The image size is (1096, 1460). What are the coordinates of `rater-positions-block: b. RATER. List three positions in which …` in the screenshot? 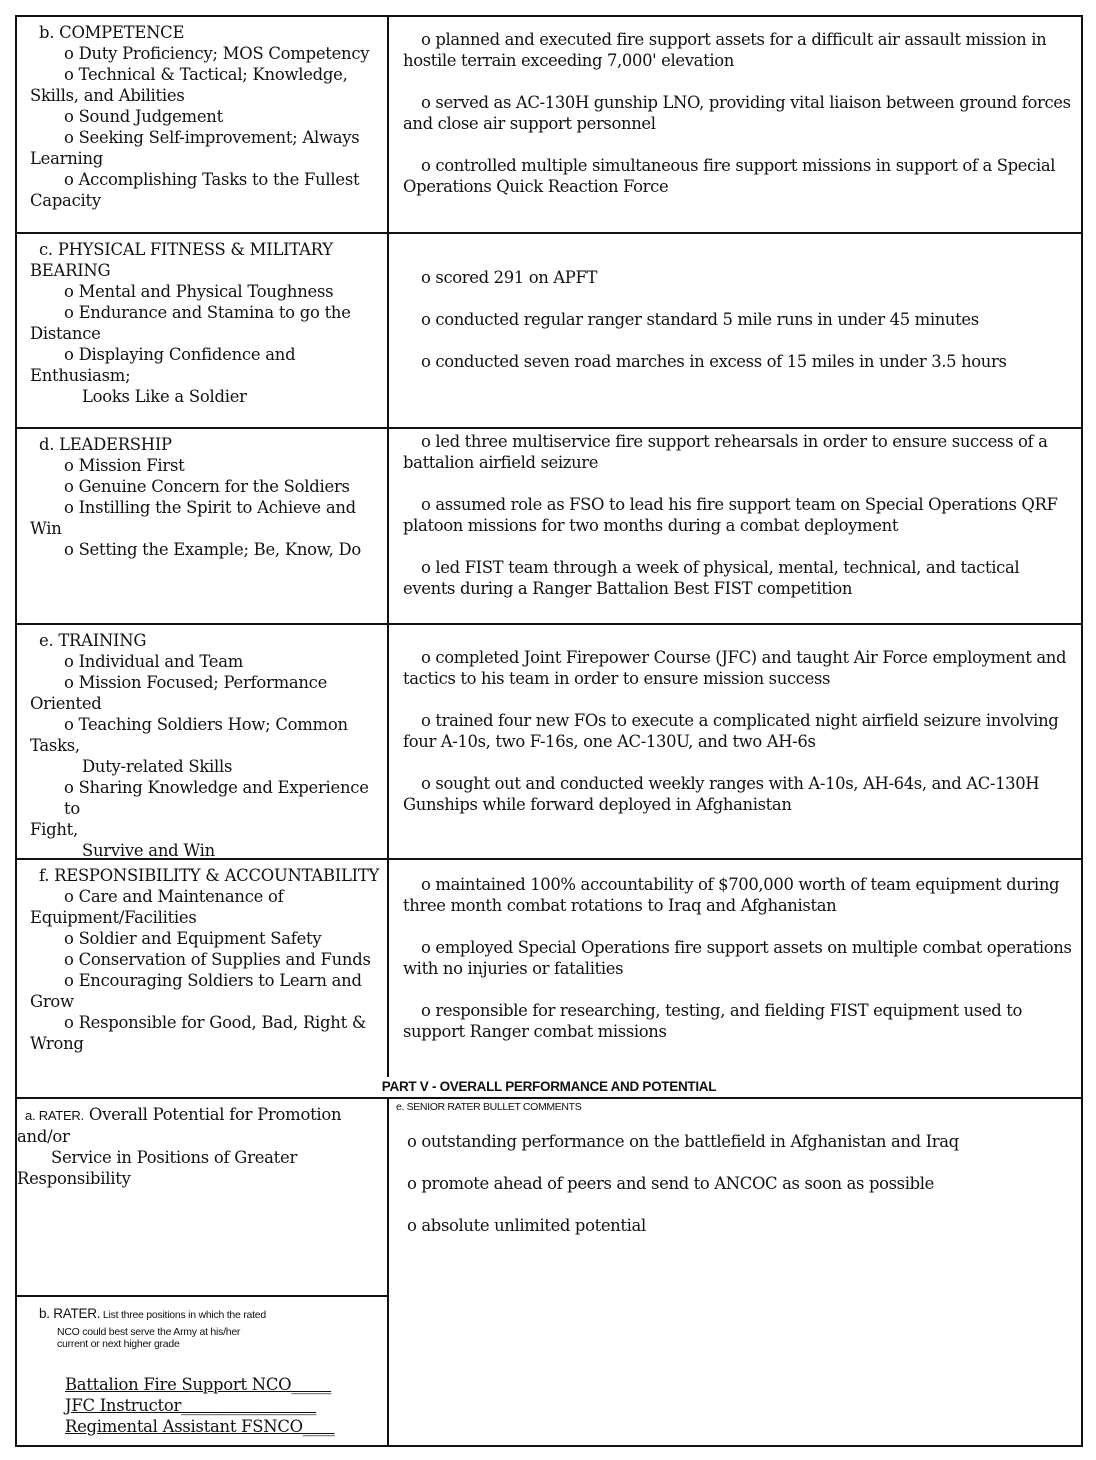 It's located at (202, 1370).